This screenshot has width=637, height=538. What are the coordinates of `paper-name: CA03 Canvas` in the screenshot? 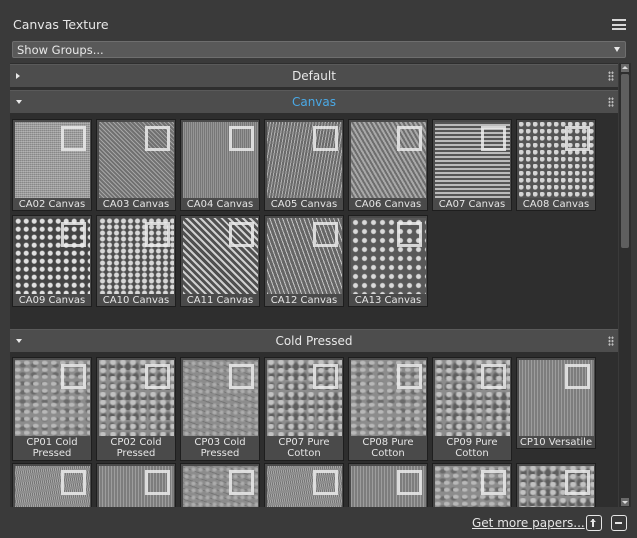 It's located at (136, 204).